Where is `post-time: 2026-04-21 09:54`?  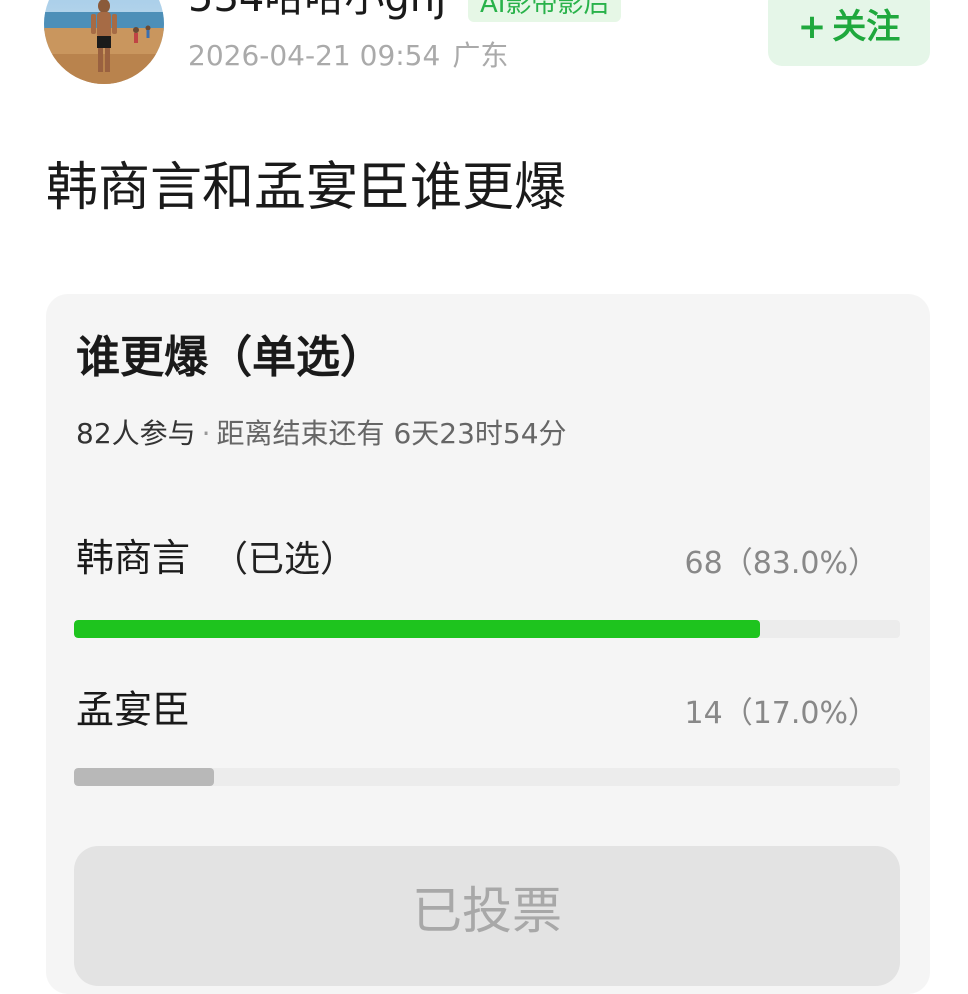 post-time: 2026-04-21 09:54 is located at coordinates (314, 55).